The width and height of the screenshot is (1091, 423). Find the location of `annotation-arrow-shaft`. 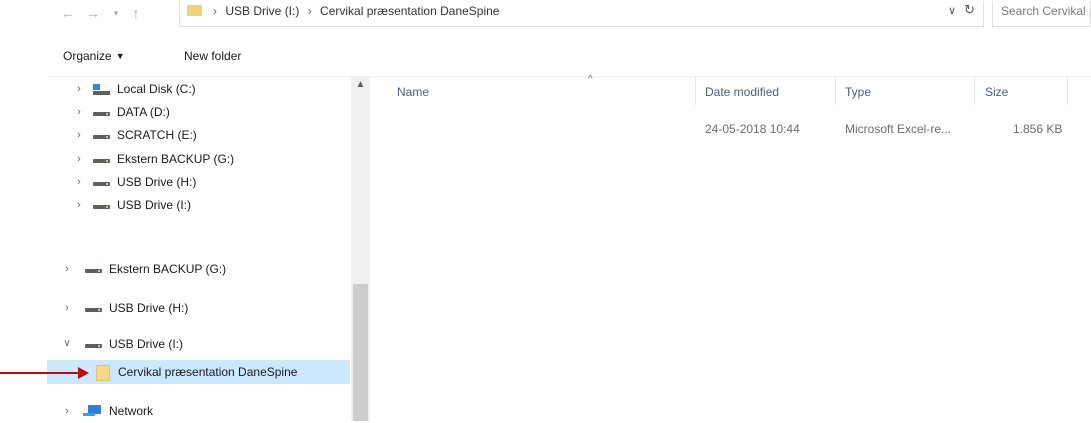

annotation-arrow-shaft is located at coordinates (40, 373).